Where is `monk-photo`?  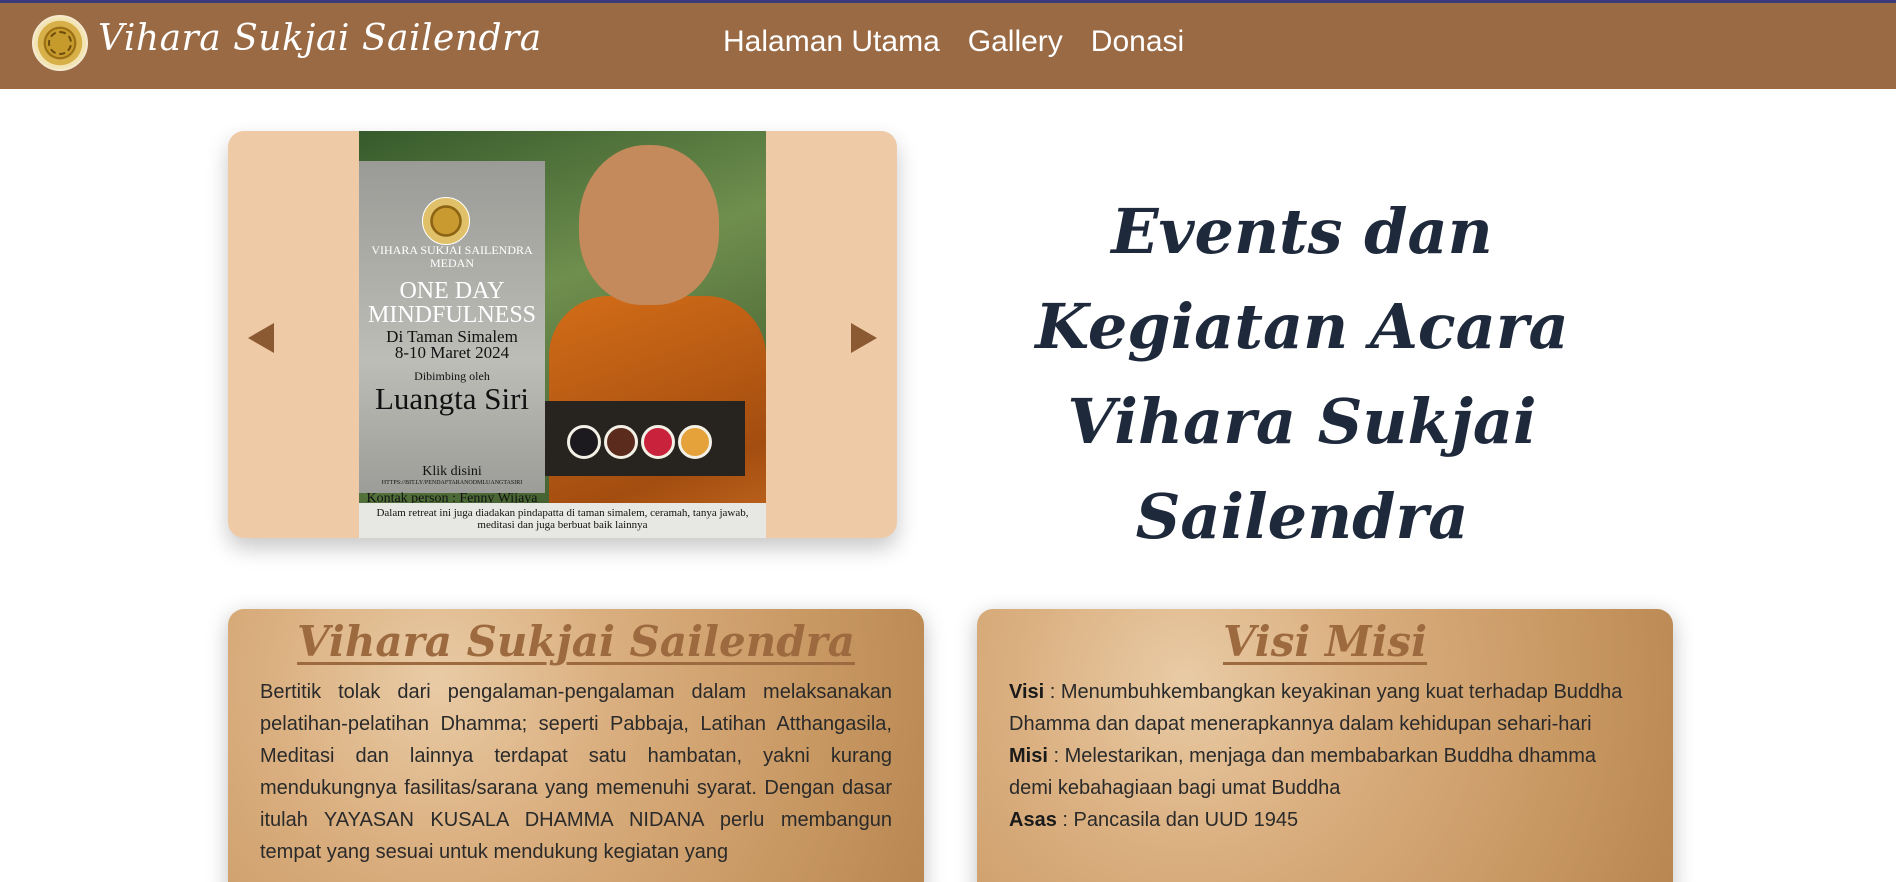
monk-photo is located at coordinates (657, 334).